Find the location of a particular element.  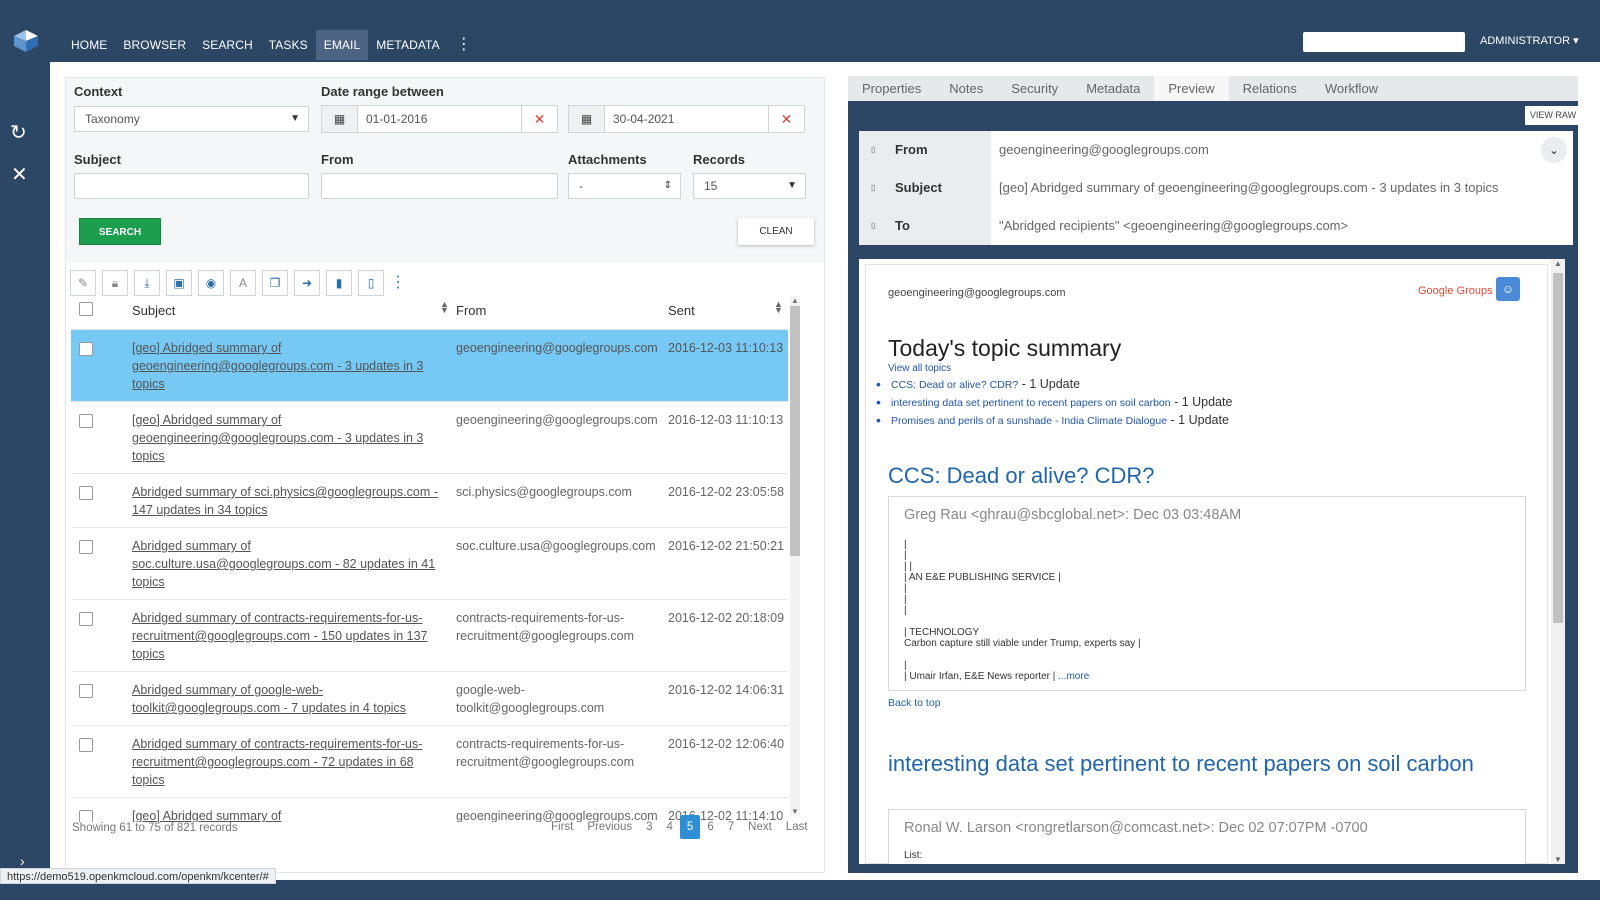

openkm-logo is located at coordinates (26, 41).